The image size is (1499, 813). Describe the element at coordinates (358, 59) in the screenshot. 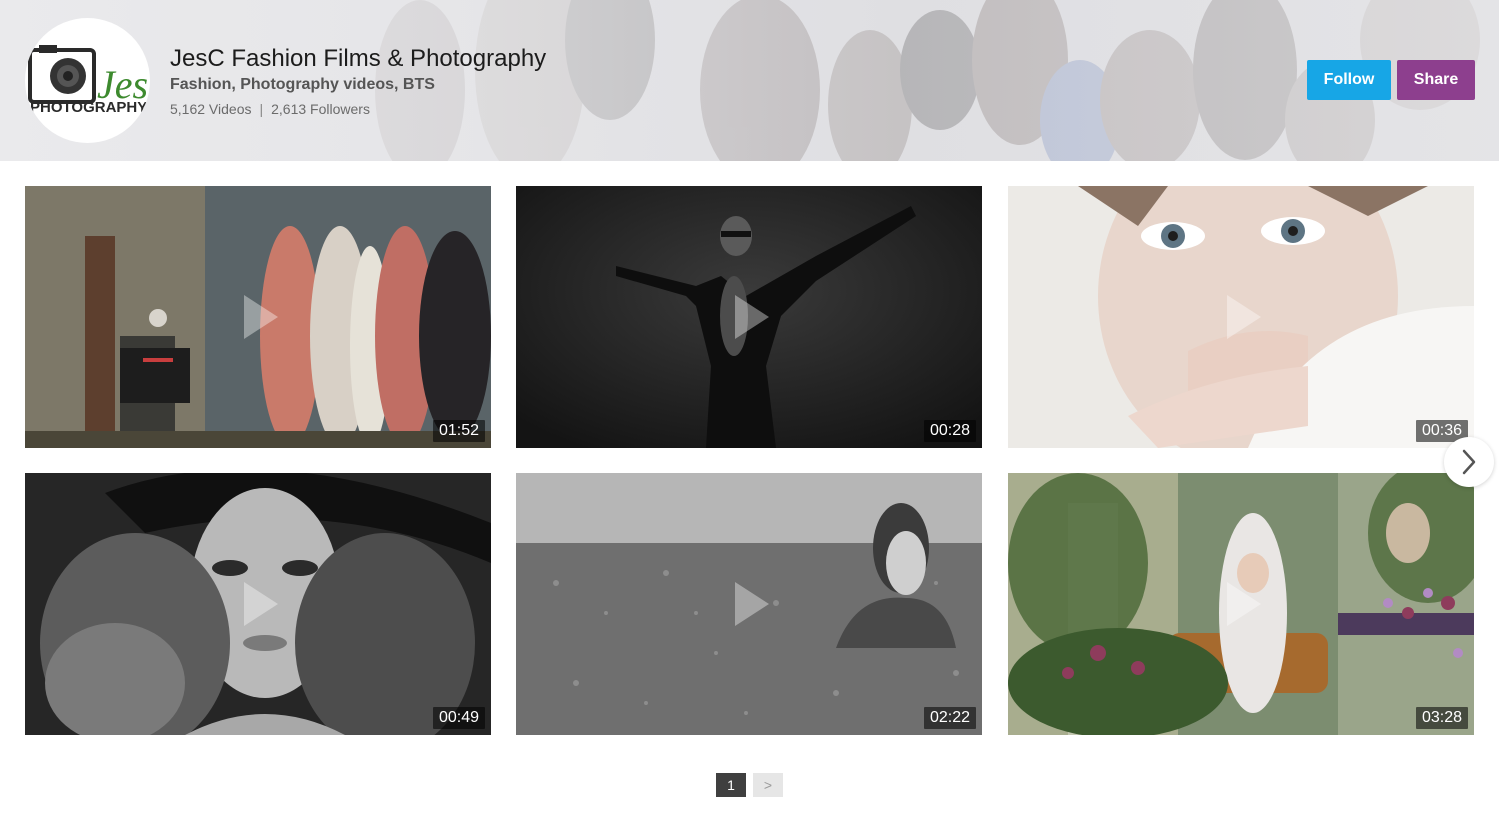

I see `channel-name: JesC Fashion Films & Photography` at that location.